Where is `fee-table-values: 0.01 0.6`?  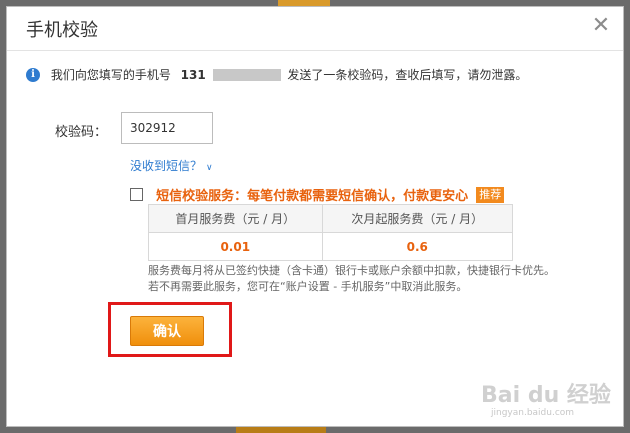
fee-table-values: 0.01 0.6 is located at coordinates (330, 246).